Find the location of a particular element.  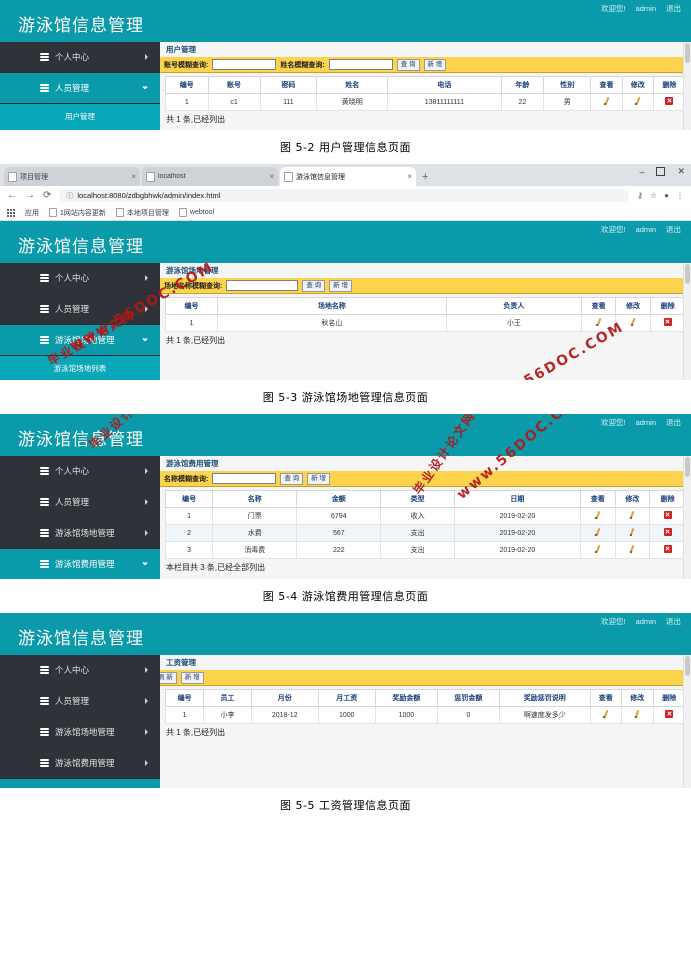

profile-icon: ● is located at coordinates (666, 195).